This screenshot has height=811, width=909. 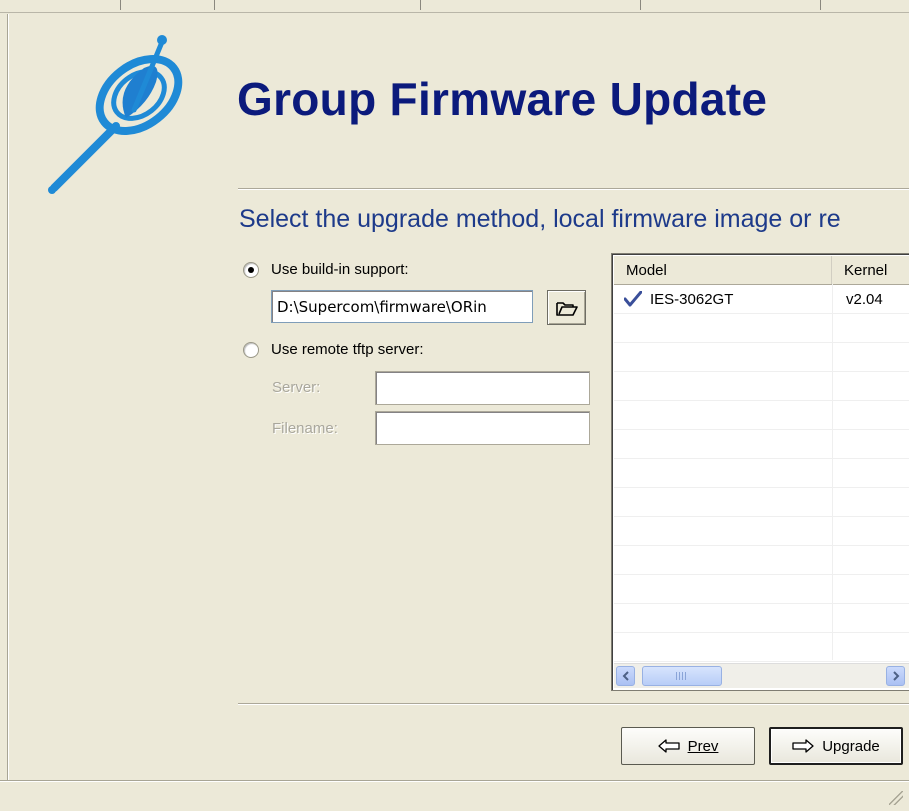 I want to click on builtin-support-option: Use build-in support:, so click(x=326, y=269).